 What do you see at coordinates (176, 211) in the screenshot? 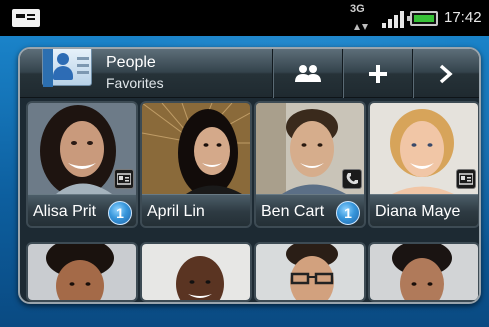
I see `contact-name: April Lin` at bounding box center [176, 211].